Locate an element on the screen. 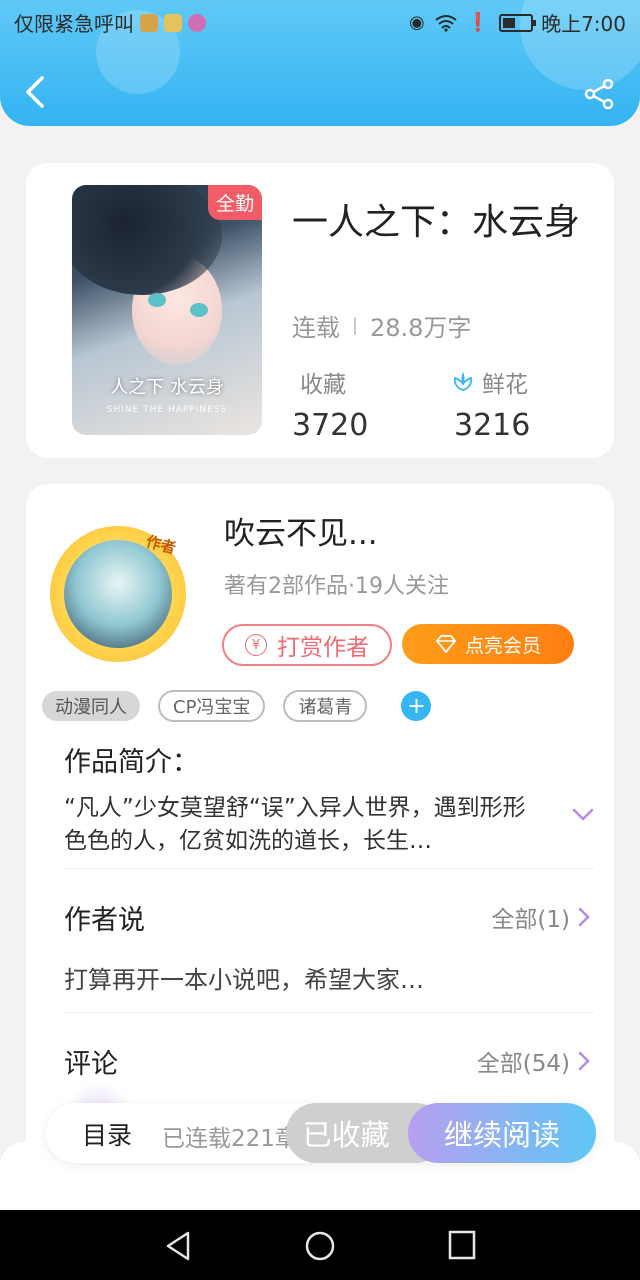  status-left-text: 仅限紧急呼叫 is located at coordinates (74, 24).